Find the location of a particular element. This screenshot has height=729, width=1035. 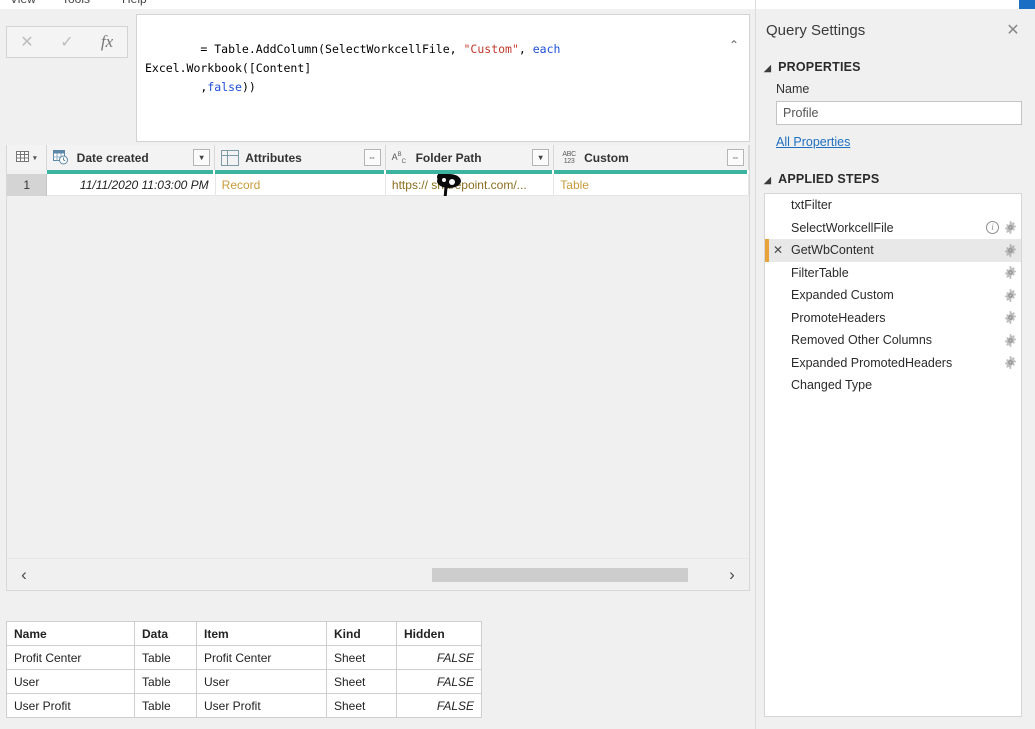

preview-table-cell: Sheet is located at coordinates (361, 705).